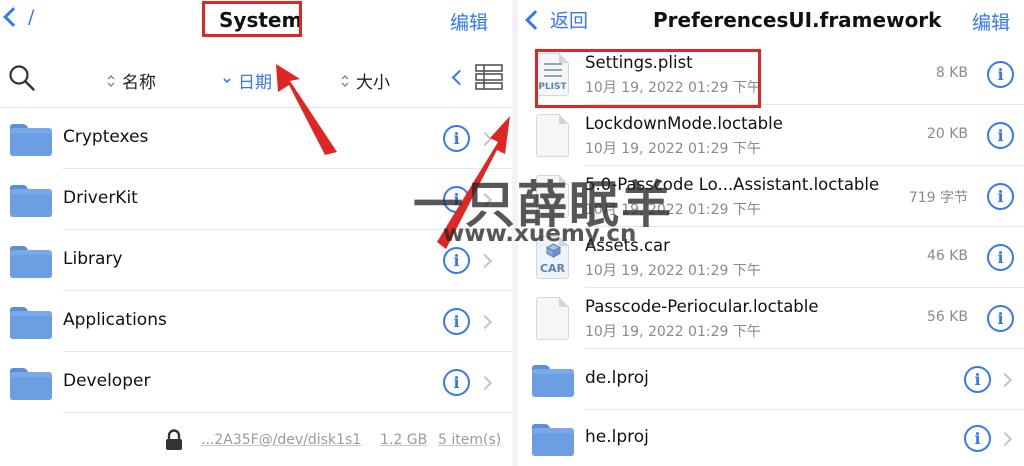 The image size is (1024, 466). Describe the element at coordinates (771, 438) in the screenshot. I see `folder-row: he.lproj i` at that location.